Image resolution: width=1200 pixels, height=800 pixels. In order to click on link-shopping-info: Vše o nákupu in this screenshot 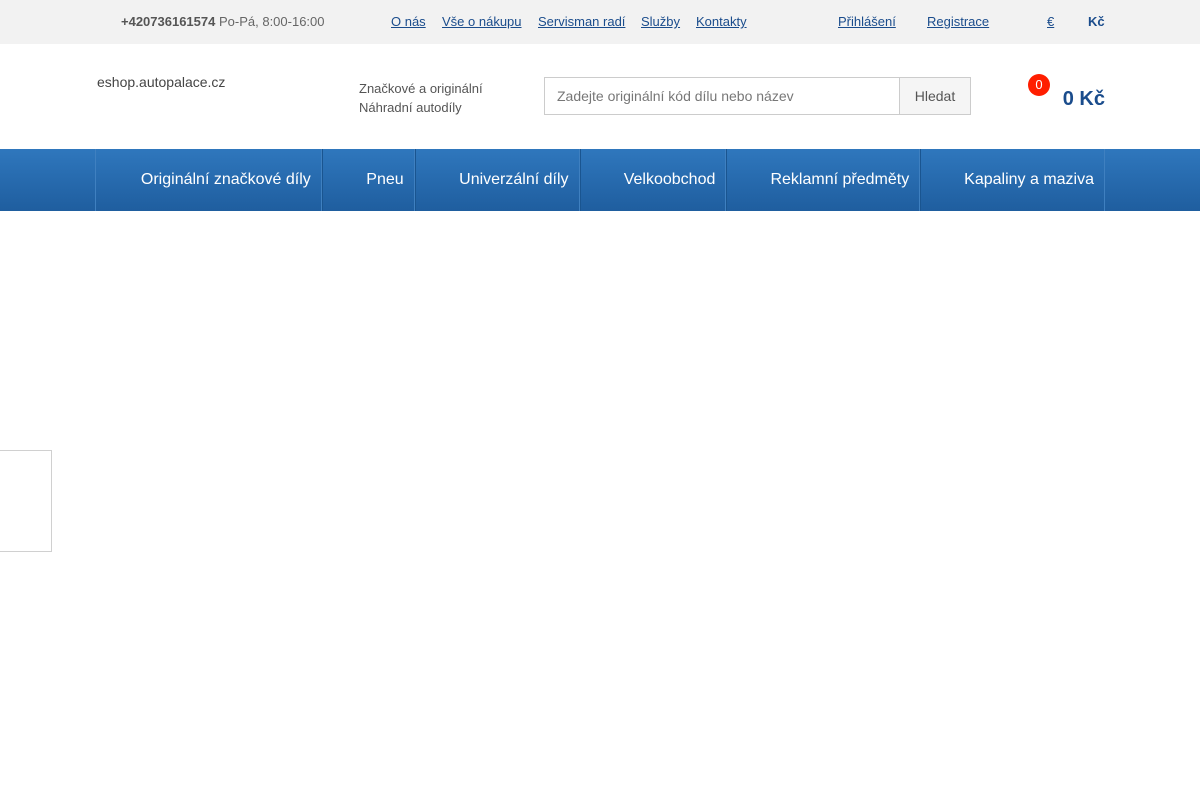, I will do `click(482, 21)`.